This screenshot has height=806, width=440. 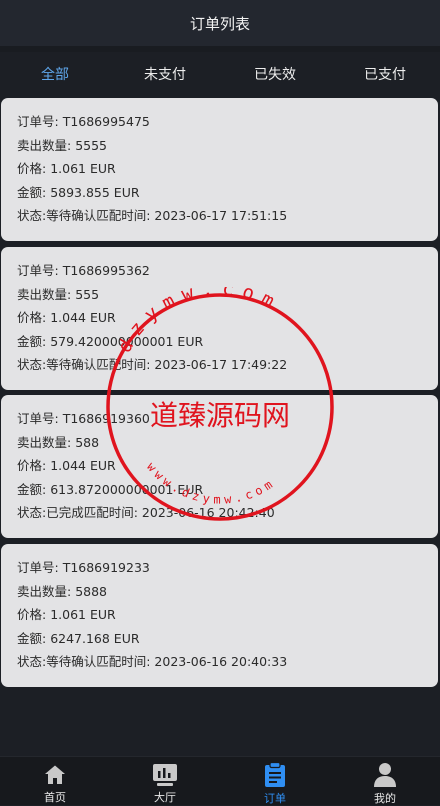 What do you see at coordinates (385, 74) in the screenshot?
I see `tab-paid: 已支付` at bounding box center [385, 74].